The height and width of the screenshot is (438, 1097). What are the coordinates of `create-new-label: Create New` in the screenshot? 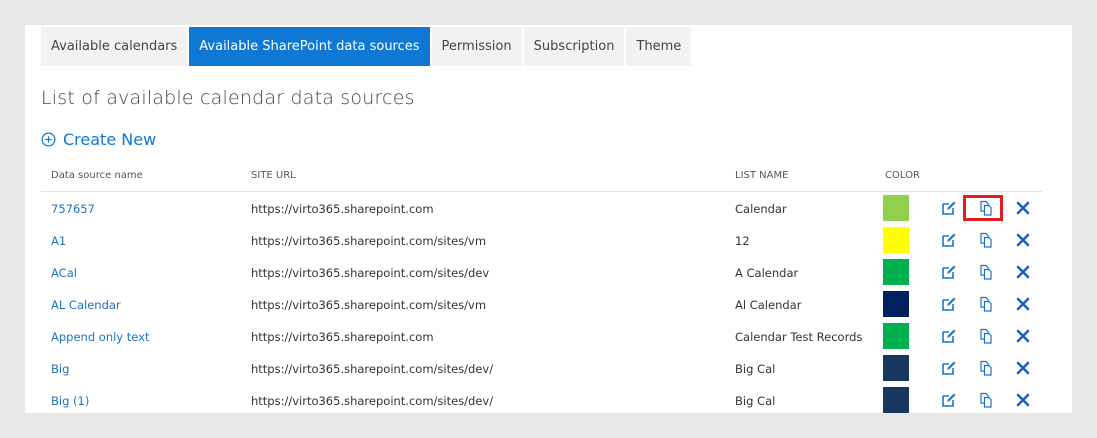 It's located at (110, 139).